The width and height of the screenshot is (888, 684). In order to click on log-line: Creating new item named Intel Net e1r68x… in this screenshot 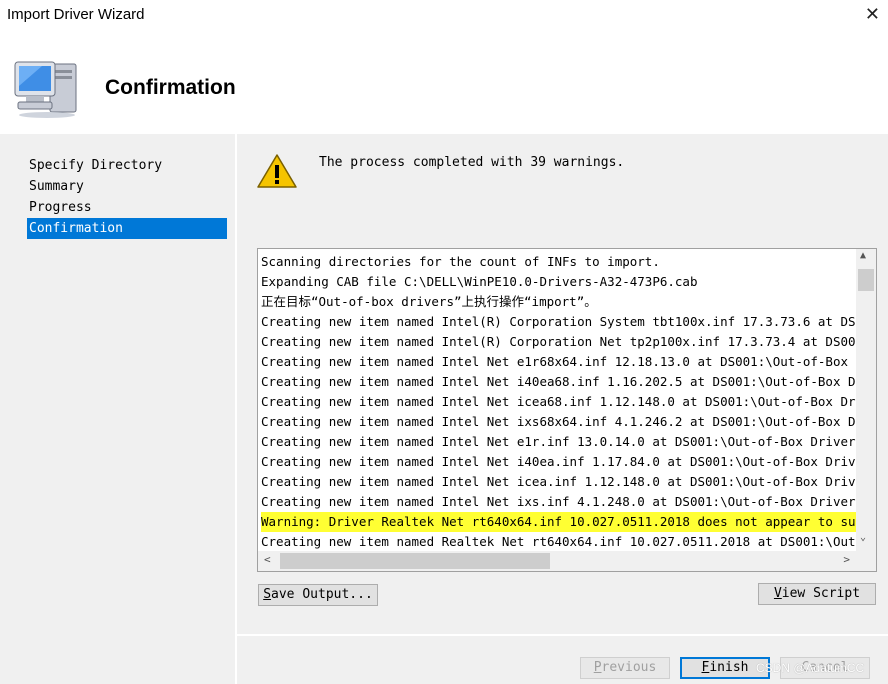, I will do `click(554, 361)`.